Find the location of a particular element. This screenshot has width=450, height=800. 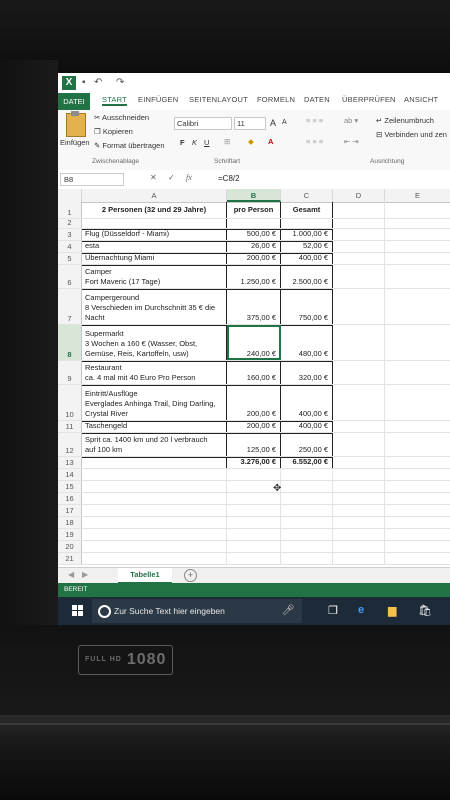

cell-c: 6.552,00 € is located at coordinates (307, 462).